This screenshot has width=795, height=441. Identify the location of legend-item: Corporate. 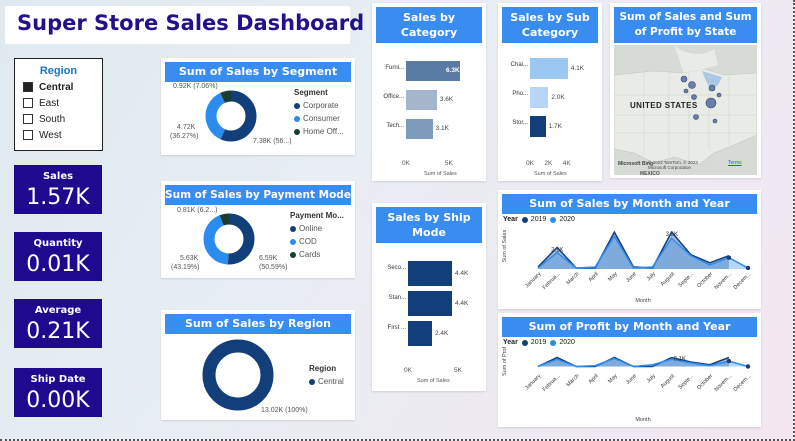
(319, 105).